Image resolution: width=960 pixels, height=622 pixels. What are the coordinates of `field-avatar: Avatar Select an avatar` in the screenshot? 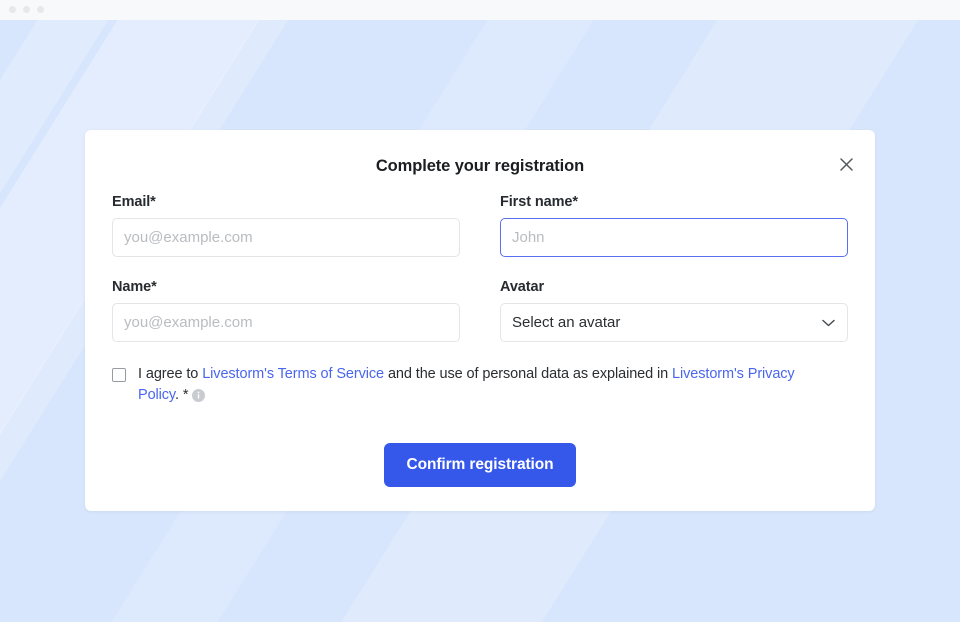 It's located at (674, 310).